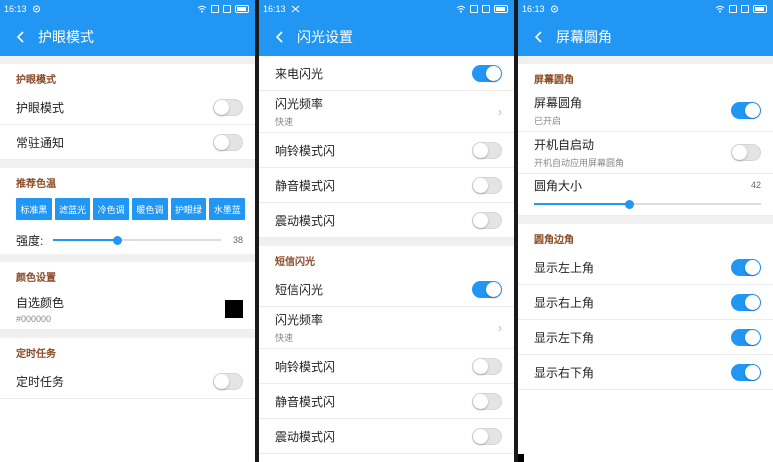 The width and height of the screenshot is (773, 462). I want to click on setting-persistent-notification: 常驻通知, so click(127, 142).